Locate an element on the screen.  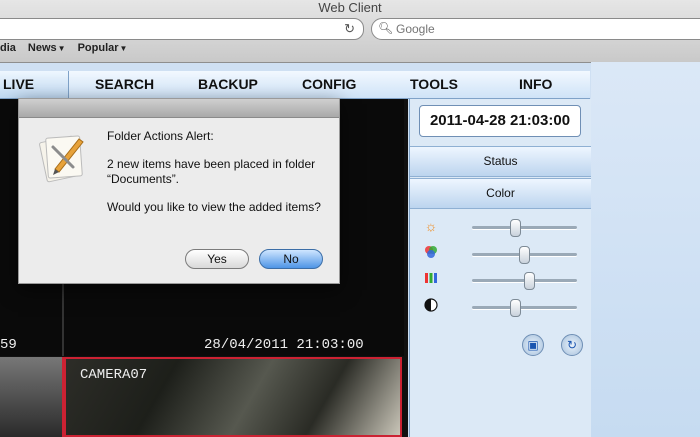
main-nav: LIVE SEARCH BACKUP CONFIG TOOLS INFO is located at coordinates (295, 85).